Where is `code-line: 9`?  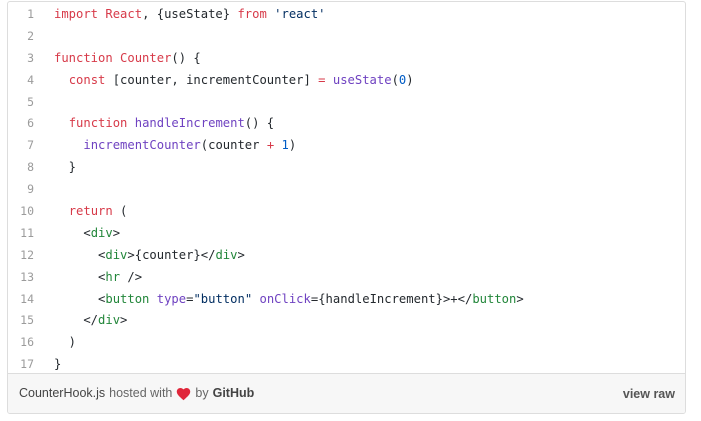 code-line: 9 is located at coordinates (346, 190).